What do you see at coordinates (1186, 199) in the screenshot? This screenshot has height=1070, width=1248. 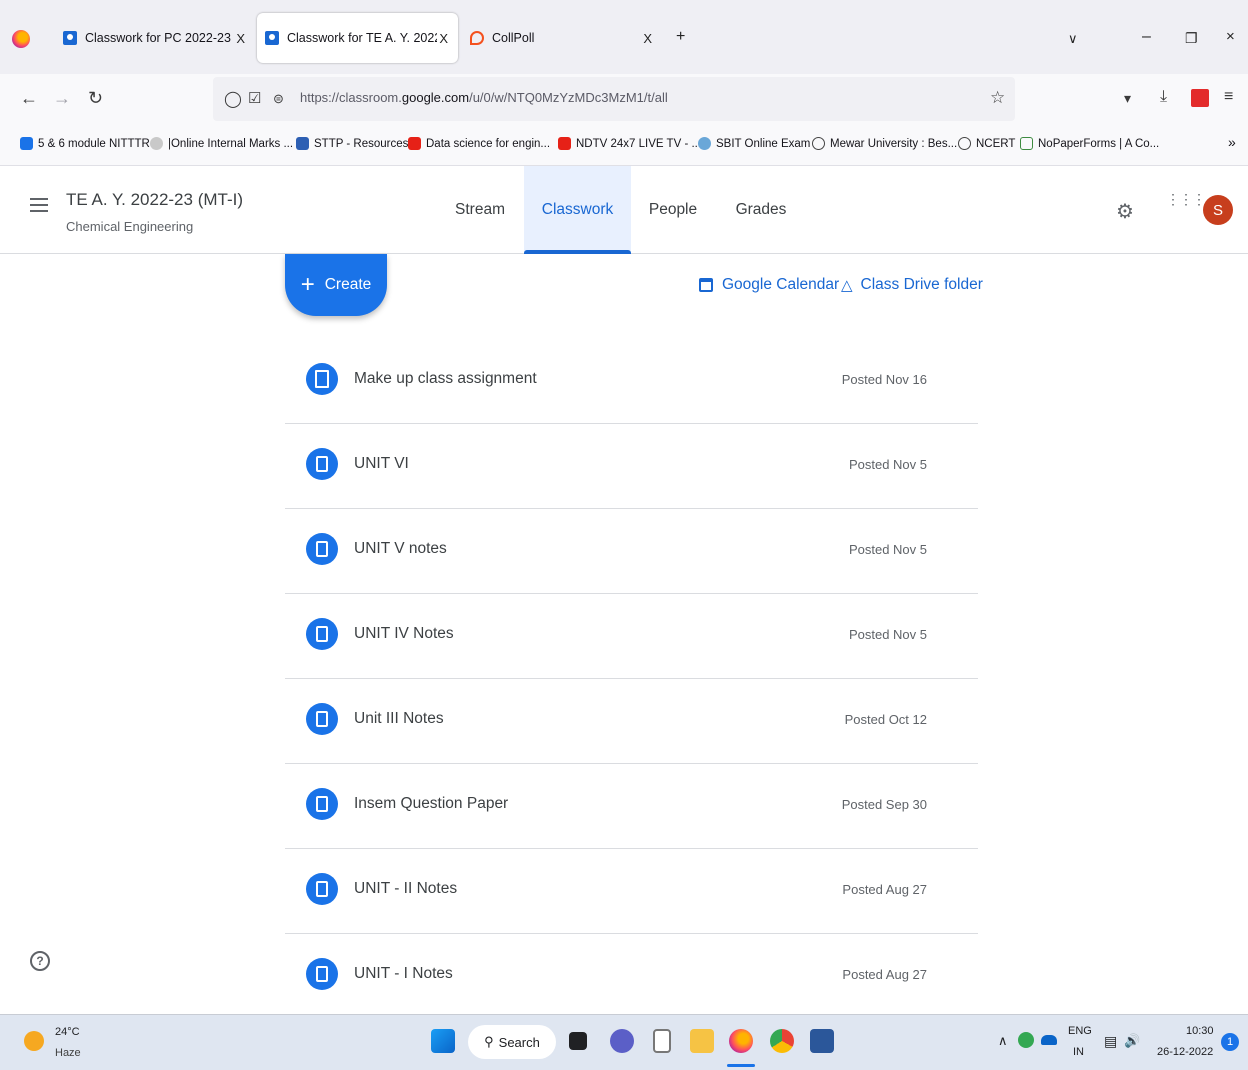 I see `google-apps-grid-icon: ⋮⋮⋮` at bounding box center [1186, 199].